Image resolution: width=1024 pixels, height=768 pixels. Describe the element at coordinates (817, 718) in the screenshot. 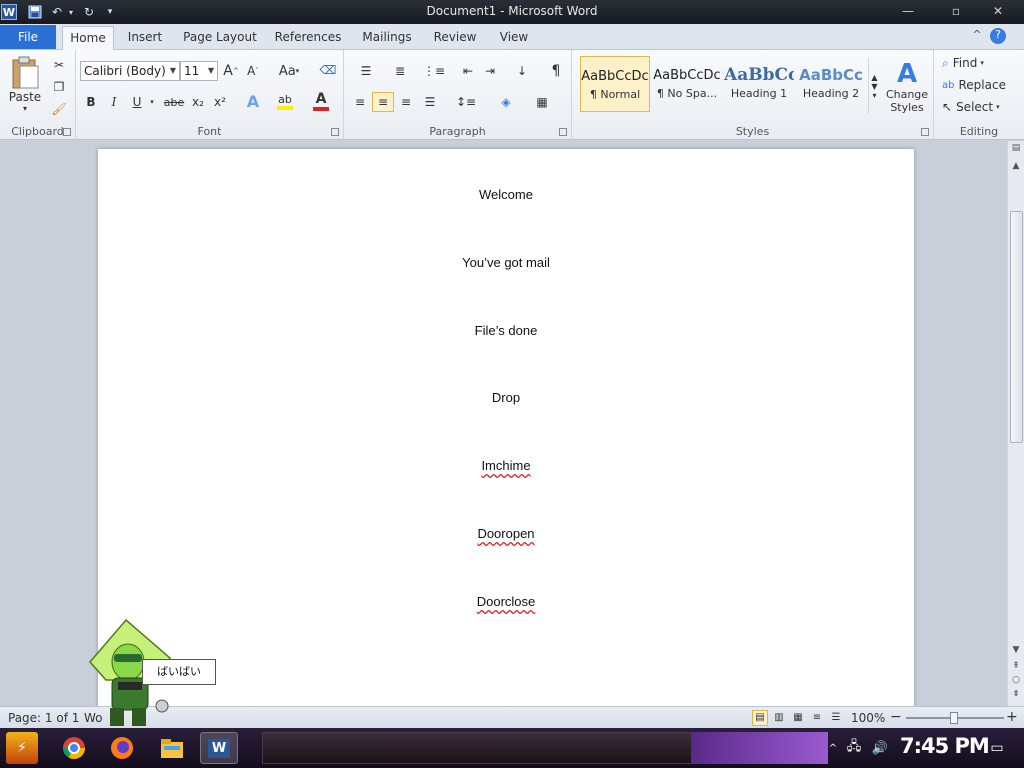

I see `outline-view-icon: ≡` at that location.